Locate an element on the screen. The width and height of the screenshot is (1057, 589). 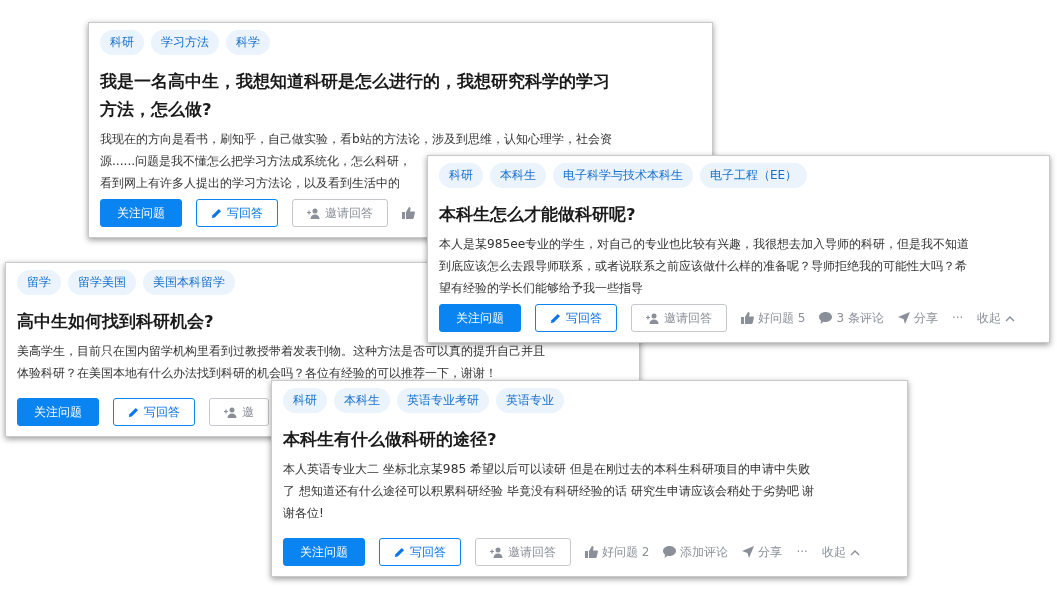
topic-tag: 科学 is located at coordinates (248, 42).